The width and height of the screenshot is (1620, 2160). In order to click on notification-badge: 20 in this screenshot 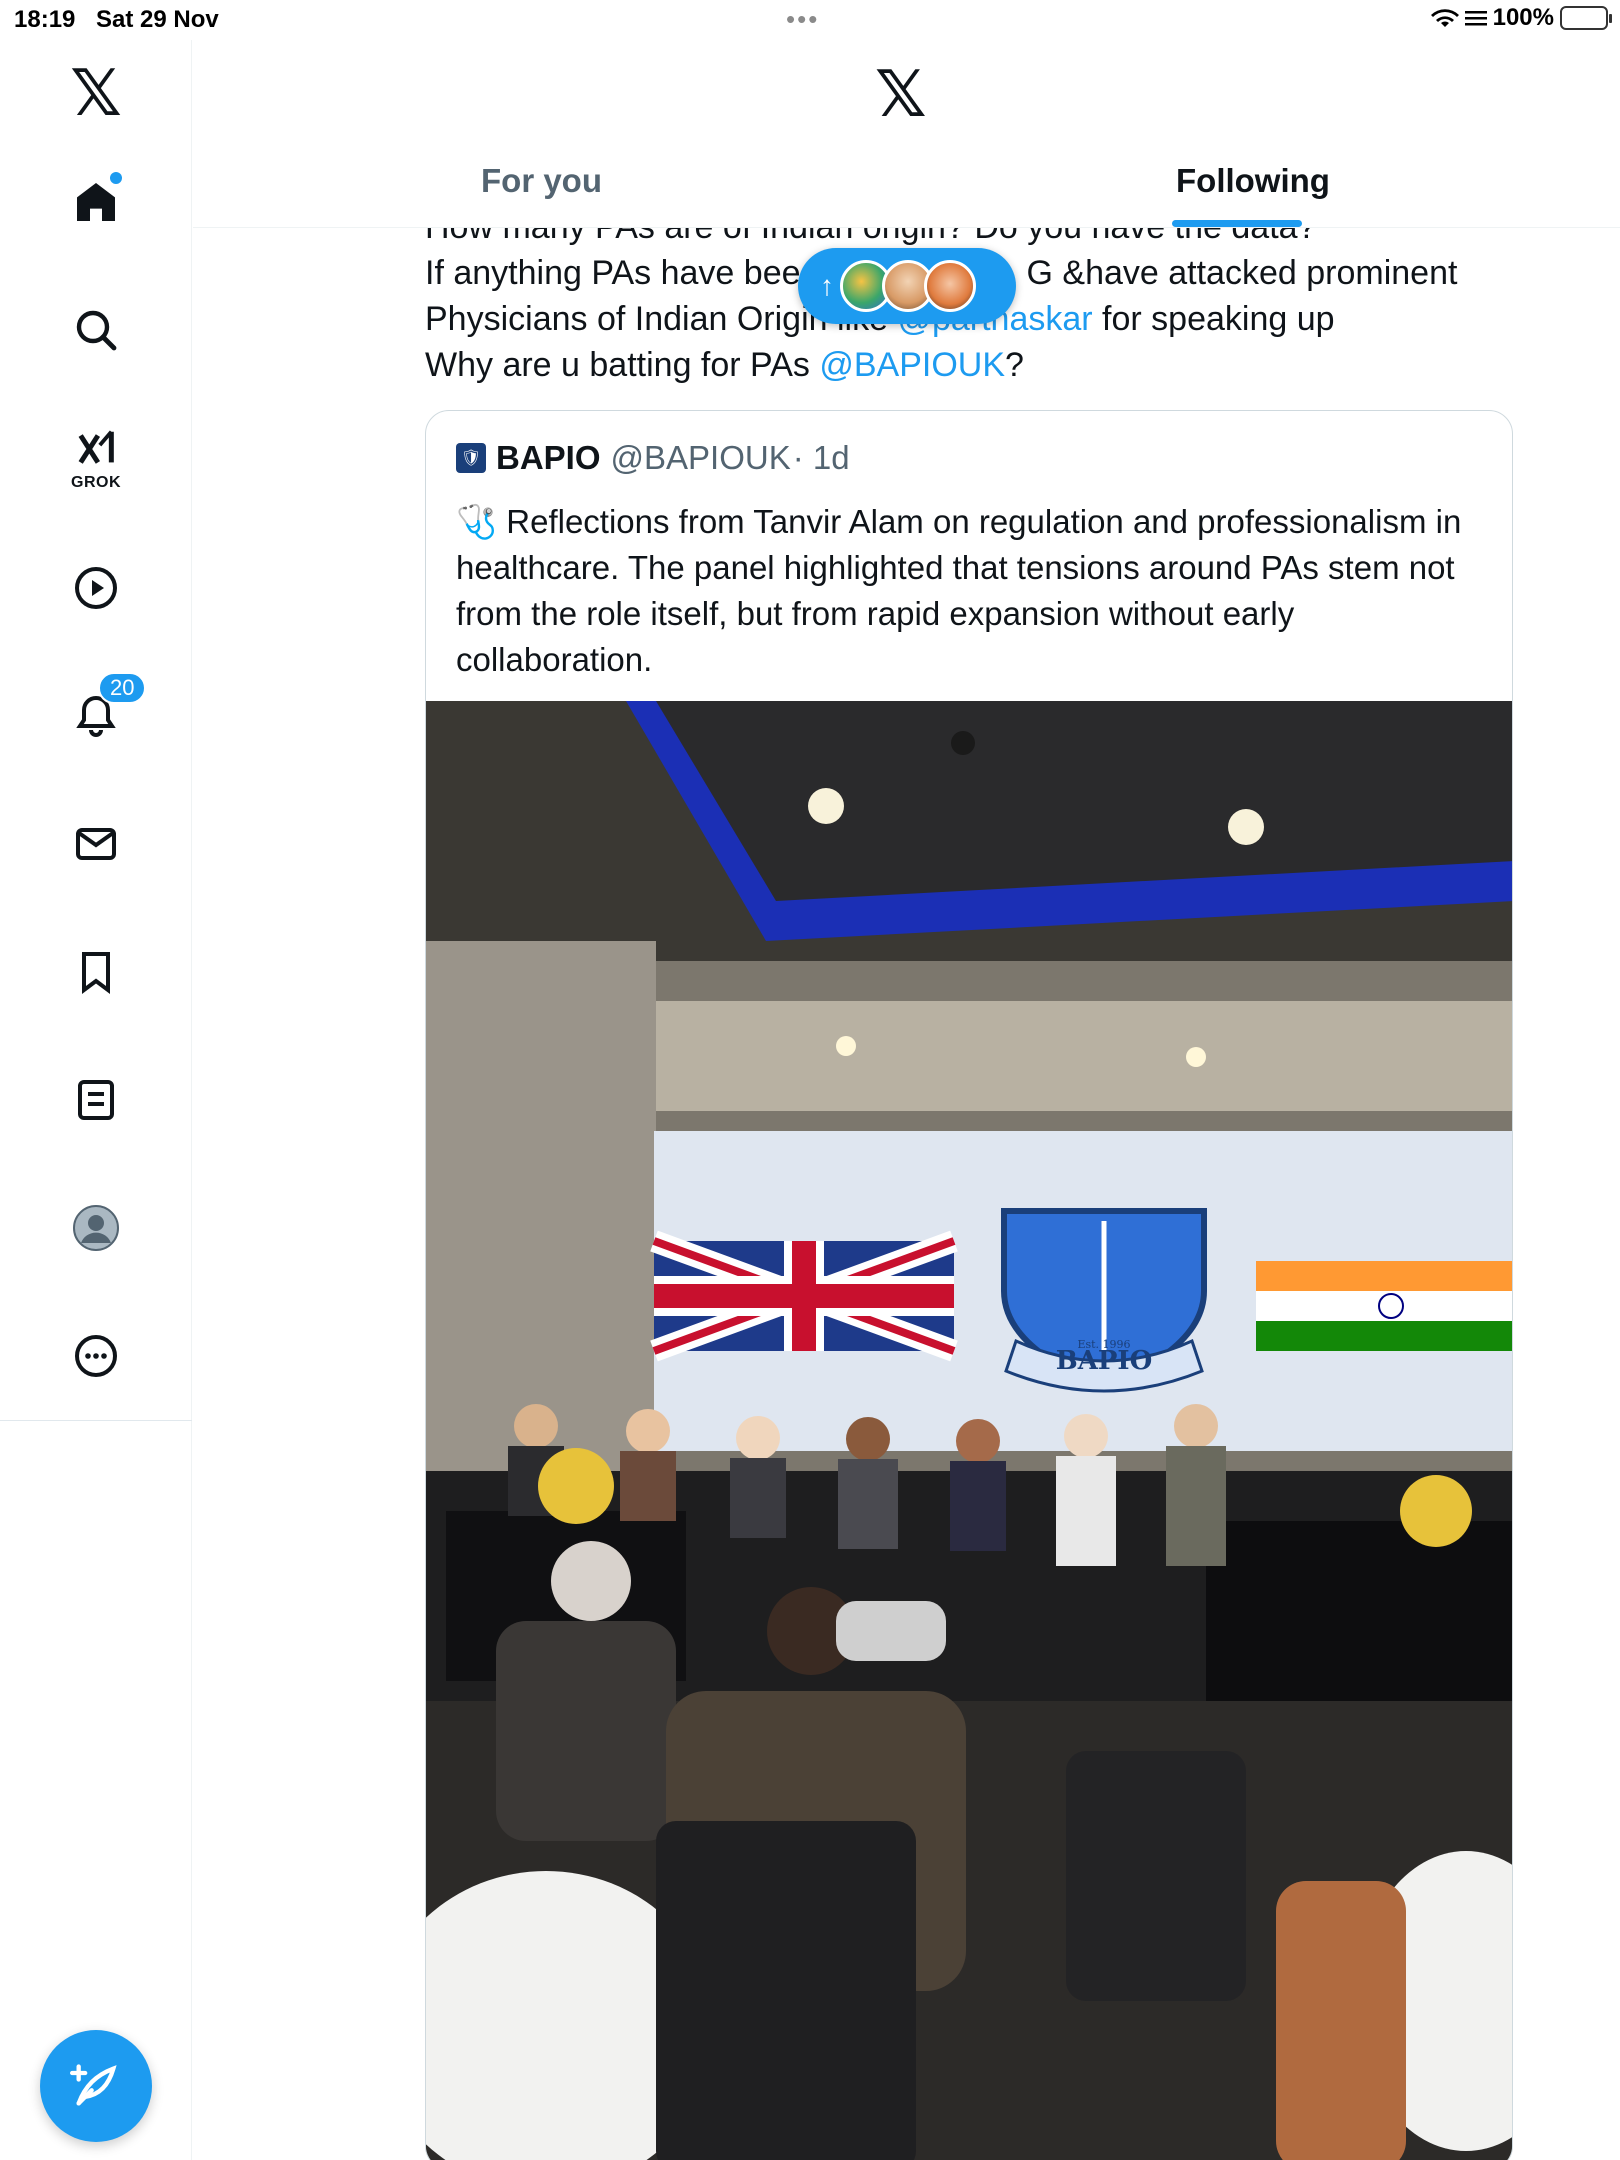, I will do `click(122, 688)`.